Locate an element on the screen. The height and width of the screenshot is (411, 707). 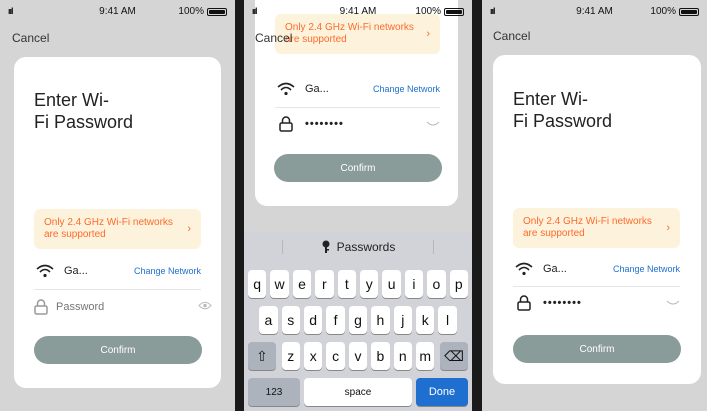
key-d: d is located at coordinates (313, 320).